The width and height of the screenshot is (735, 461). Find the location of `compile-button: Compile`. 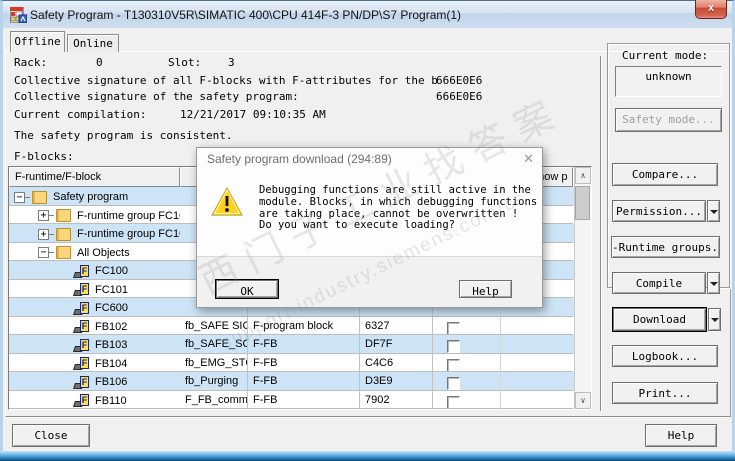

compile-button: Compile is located at coordinates (659, 283).